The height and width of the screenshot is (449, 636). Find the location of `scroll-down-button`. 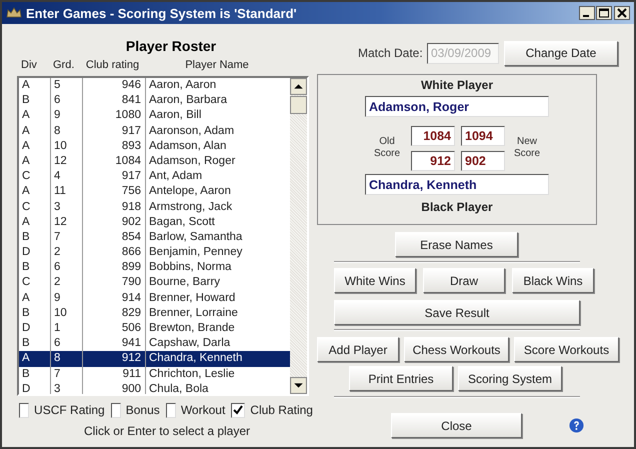

scroll-down-button is located at coordinates (298, 385).